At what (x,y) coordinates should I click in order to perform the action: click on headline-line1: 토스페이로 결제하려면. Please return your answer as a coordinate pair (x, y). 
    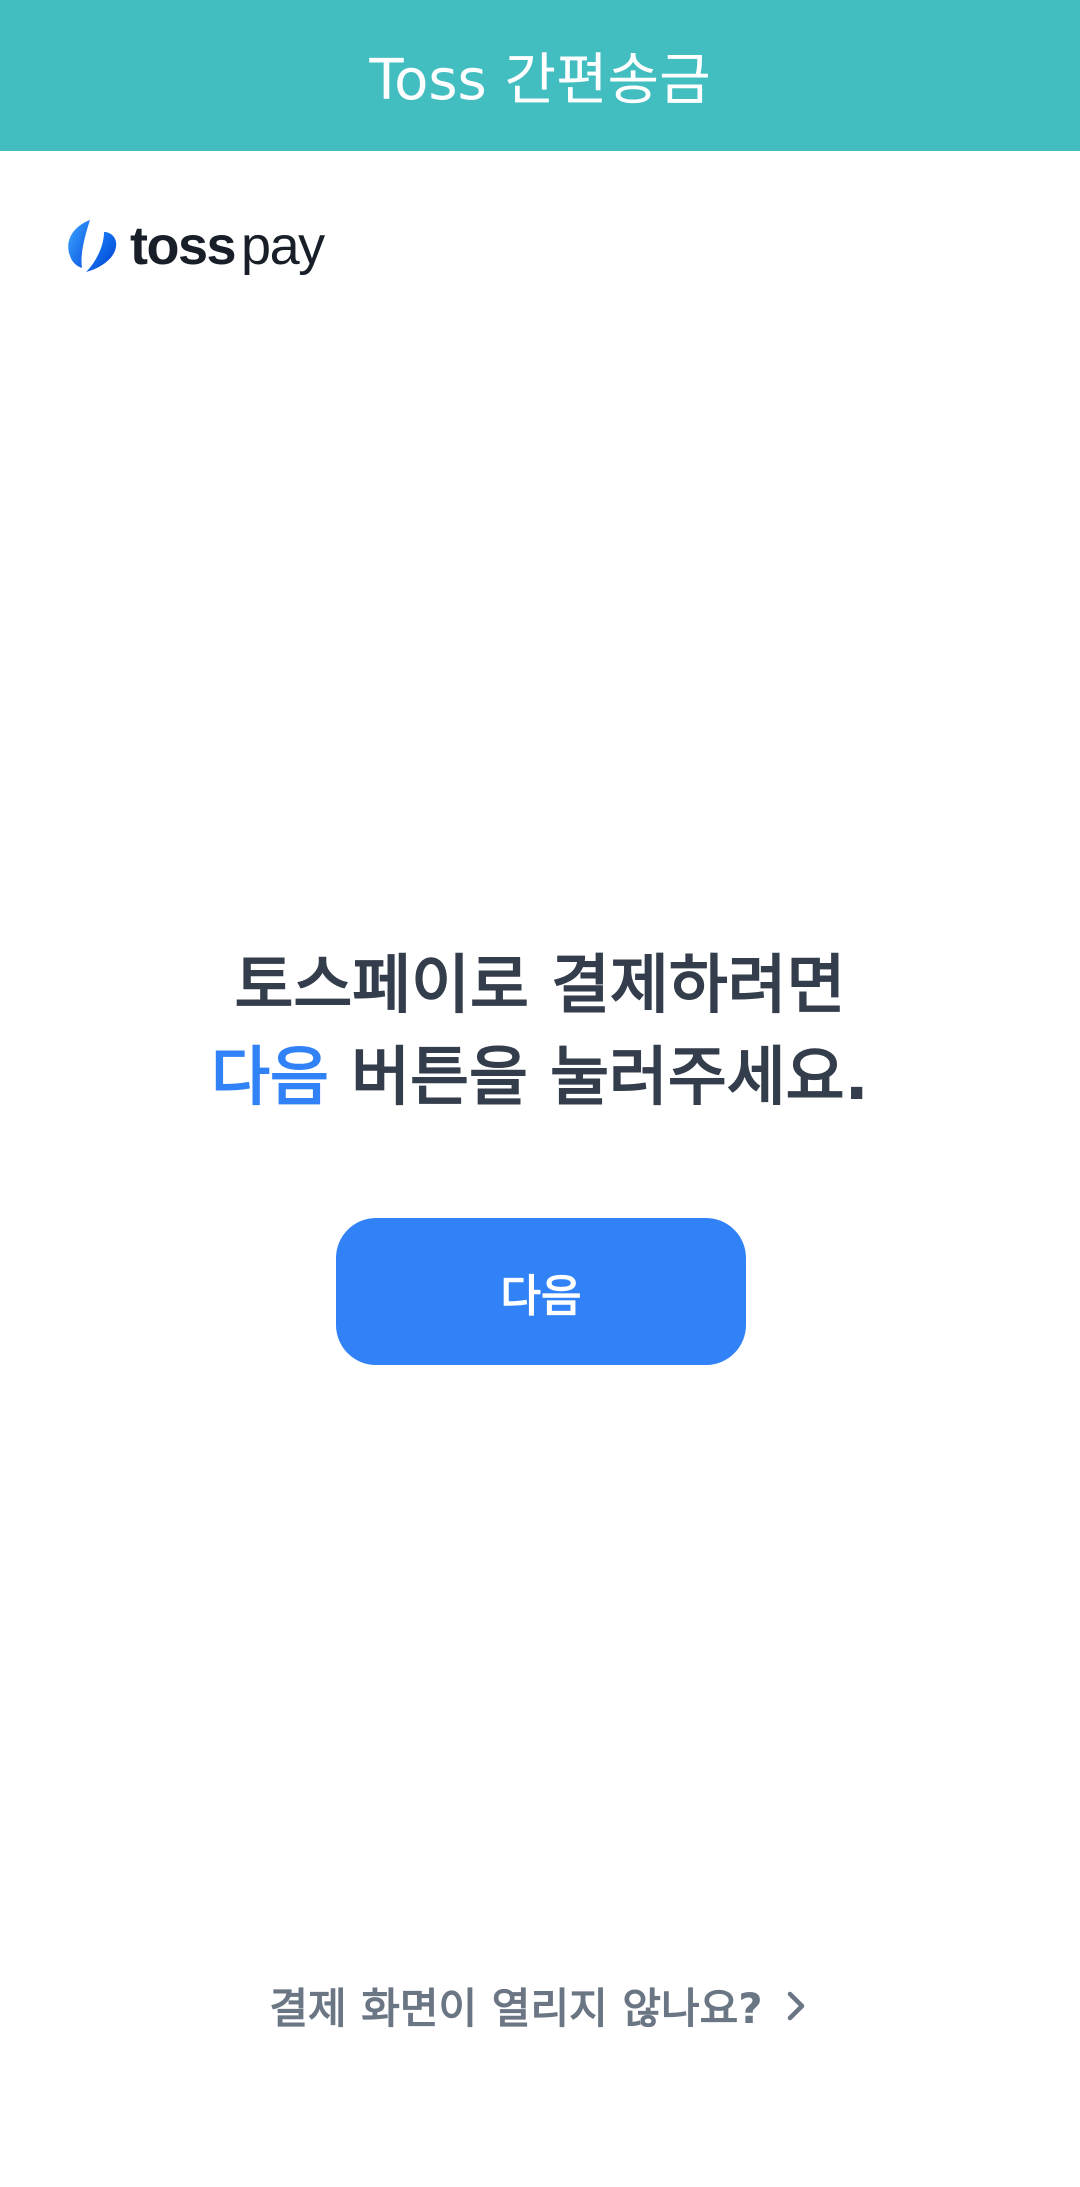
    Looking at the image, I should click on (540, 986).